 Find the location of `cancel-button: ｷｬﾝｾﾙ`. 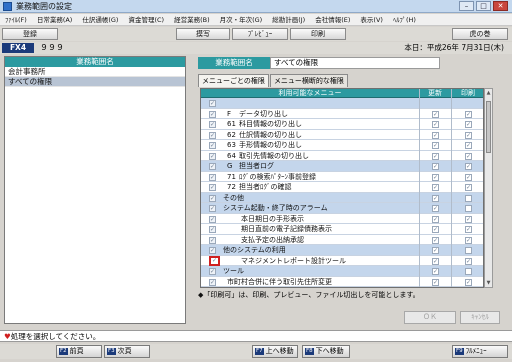

cancel-button: ｷｬﾝｾﾙ is located at coordinates (480, 317).